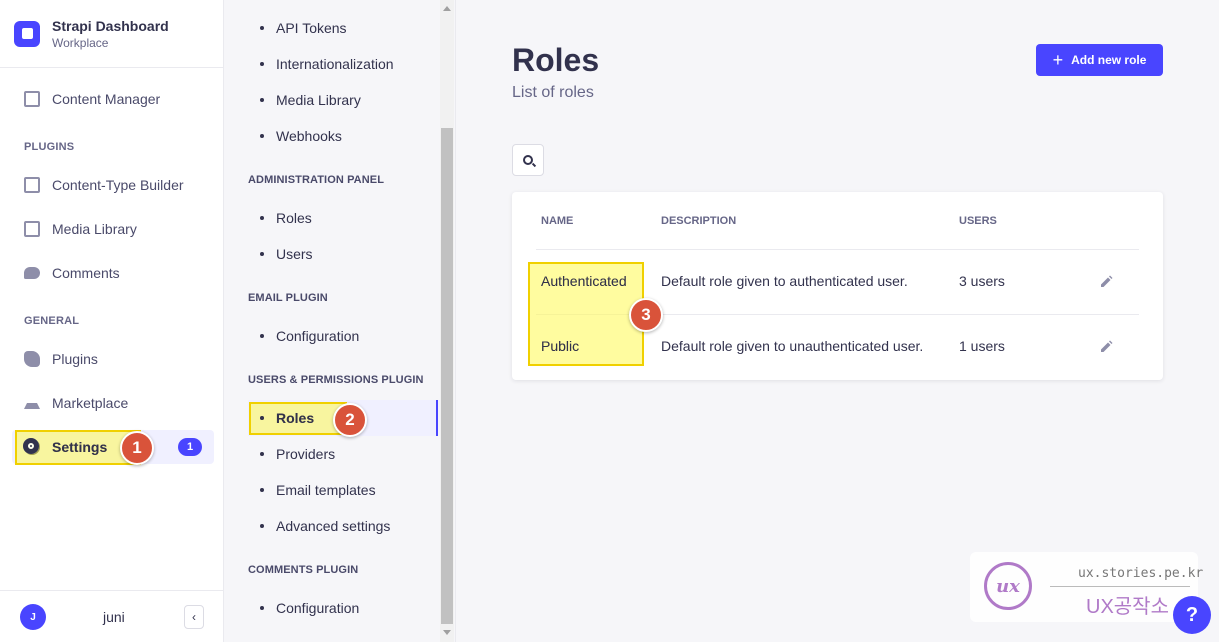 Image resolution: width=1219 pixels, height=642 pixels. I want to click on nav-item-label: Marketplace, so click(90, 403).